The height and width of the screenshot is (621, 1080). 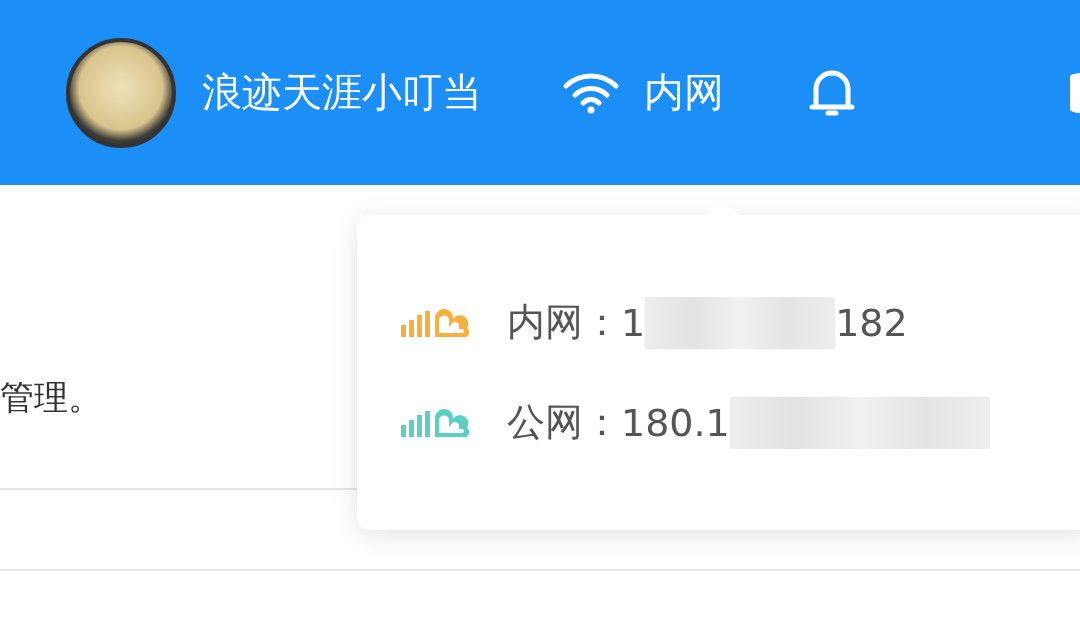 I want to click on username: 浪迹天涯小叮当, so click(x=342, y=92).